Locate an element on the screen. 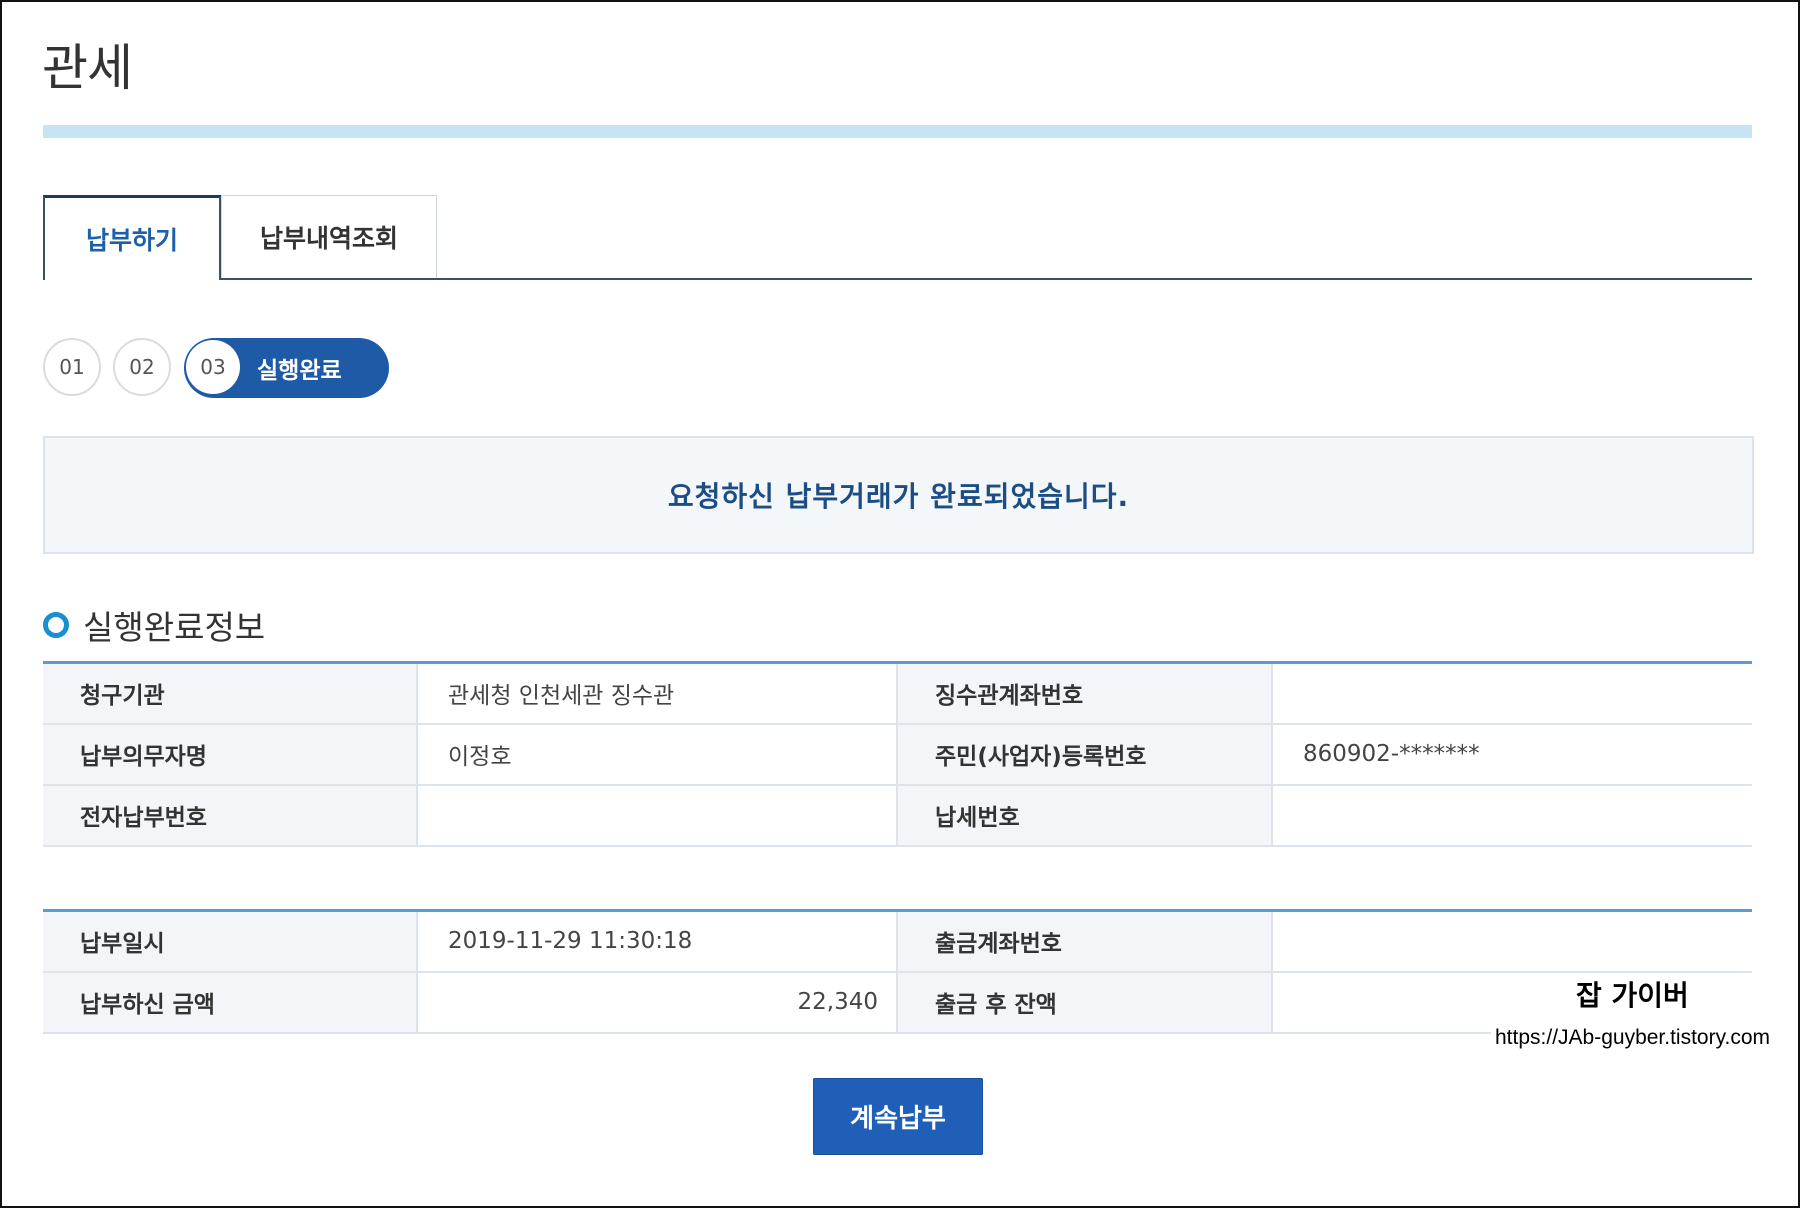  value-billing-agency: 관세청 인천세관 징수관 is located at coordinates (657, 693).